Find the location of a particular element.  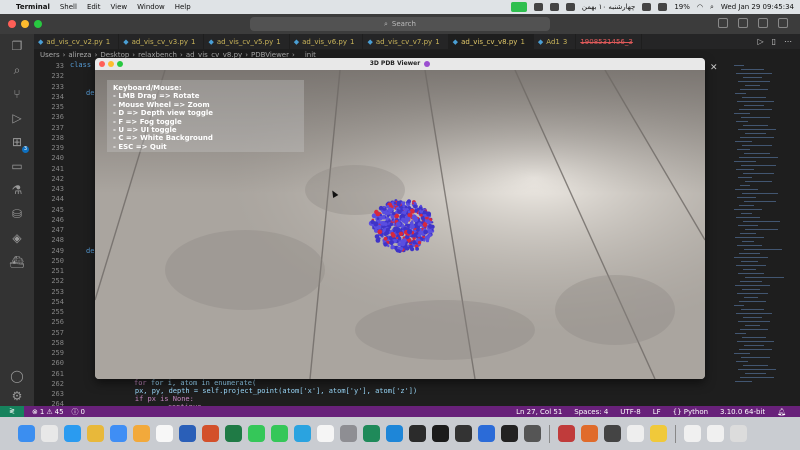

language-mode: {} Python is located at coordinates (690, 412).